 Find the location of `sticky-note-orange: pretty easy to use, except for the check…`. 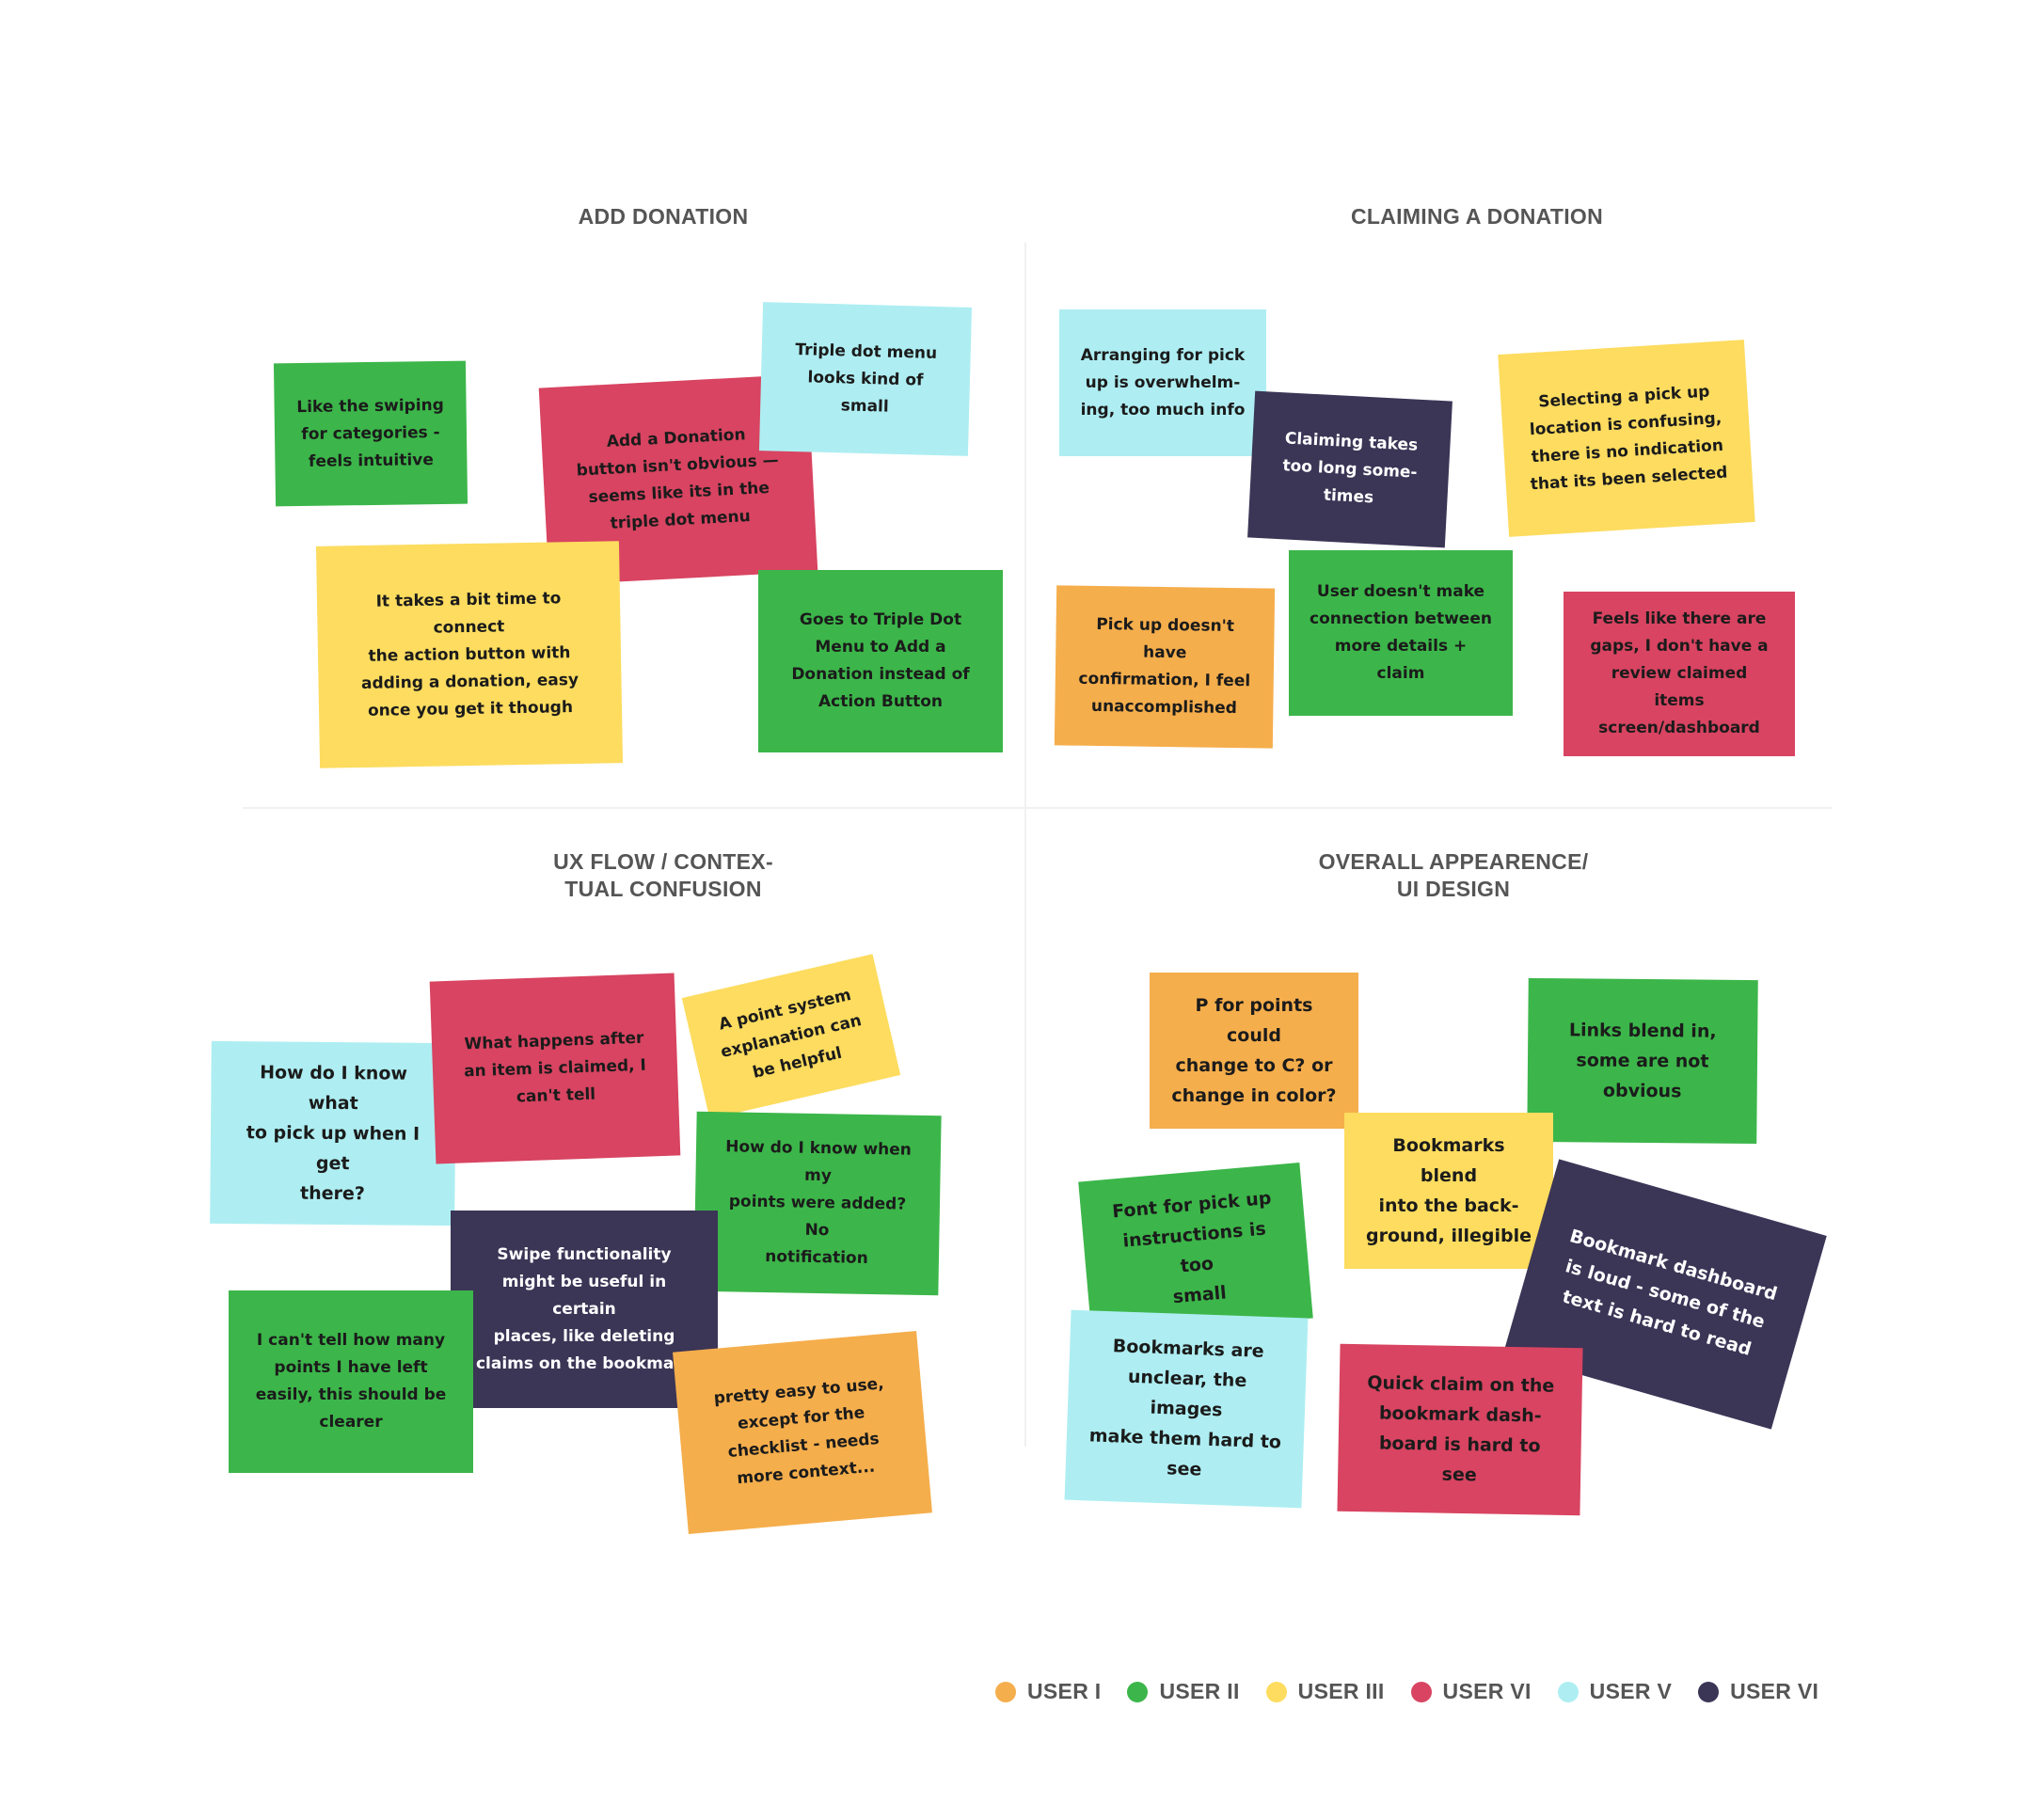

sticky-note-orange: pretty easy to use, except for the check… is located at coordinates (803, 1432).